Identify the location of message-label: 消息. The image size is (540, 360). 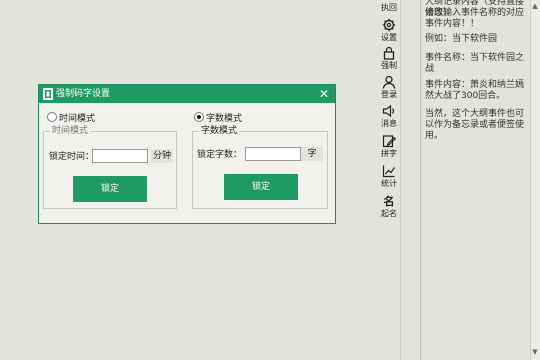
(389, 123).